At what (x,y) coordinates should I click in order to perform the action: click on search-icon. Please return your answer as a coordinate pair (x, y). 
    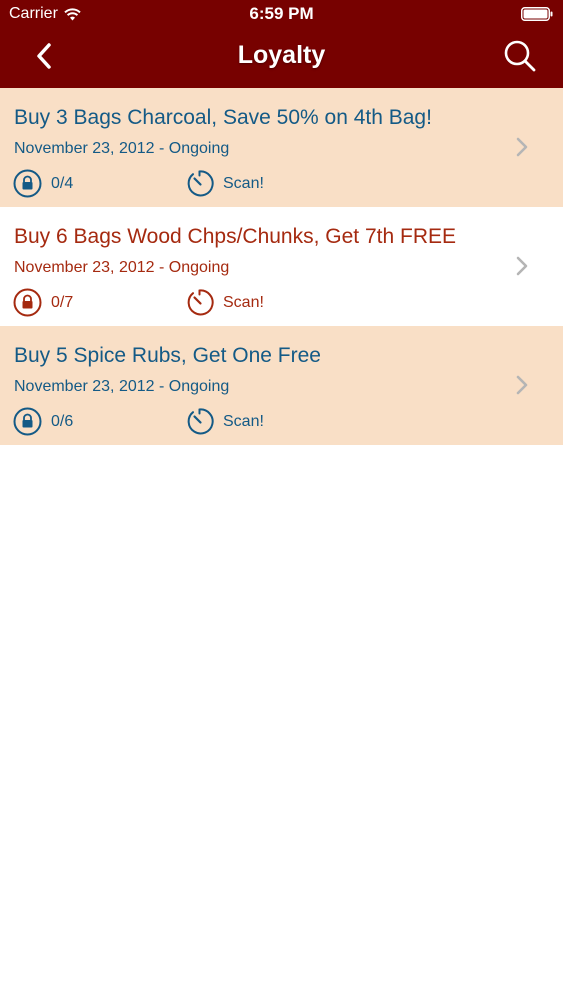
    Looking at the image, I should click on (520, 56).